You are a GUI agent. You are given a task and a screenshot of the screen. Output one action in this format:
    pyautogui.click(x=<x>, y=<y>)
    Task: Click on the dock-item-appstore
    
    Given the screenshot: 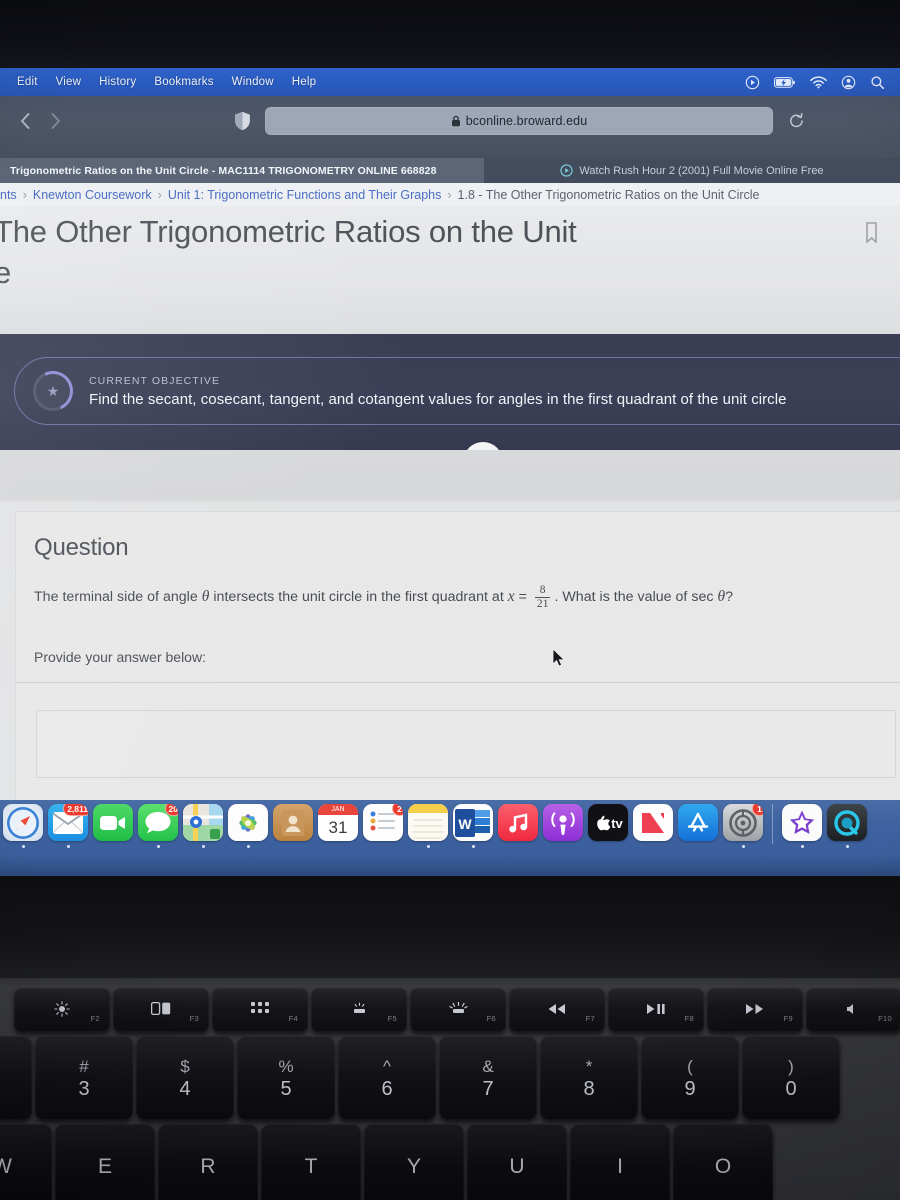 What is the action you would take?
    pyautogui.click(x=698, y=826)
    